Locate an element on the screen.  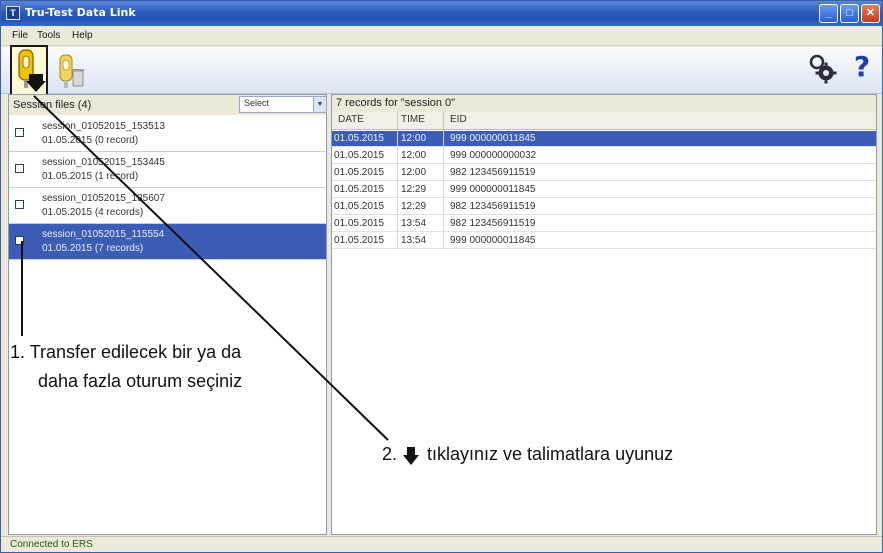
table-row: 01.05.2015 13:54 982 123456911519 is located at coordinates (604, 224).